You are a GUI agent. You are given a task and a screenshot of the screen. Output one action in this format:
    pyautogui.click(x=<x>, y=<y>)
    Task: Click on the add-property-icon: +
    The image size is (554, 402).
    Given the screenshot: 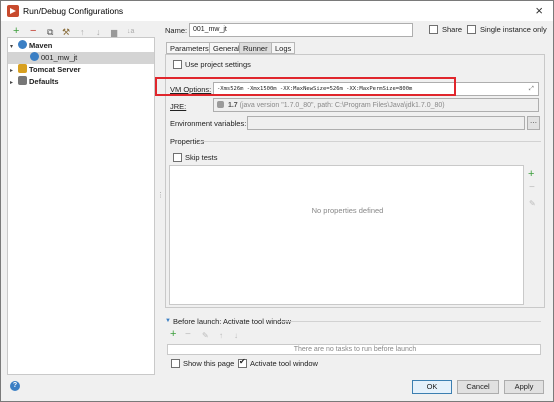 What is the action you would take?
    pyautogui.click(x=531, y=174)
    